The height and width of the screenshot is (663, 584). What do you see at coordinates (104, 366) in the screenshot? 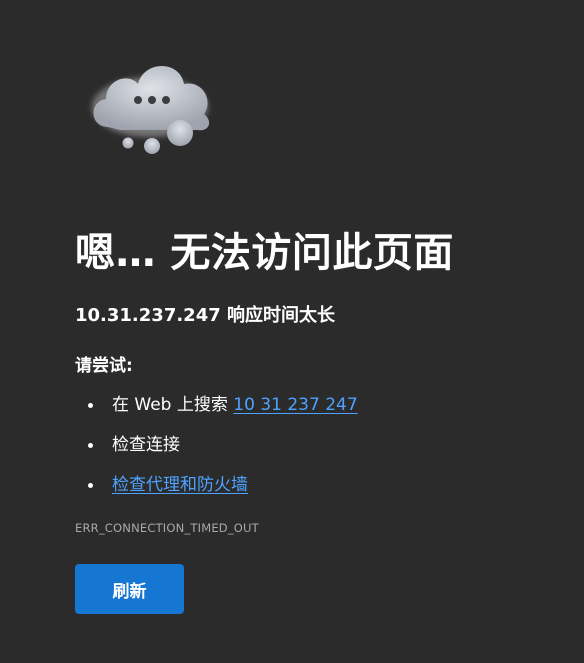
I see `try-heading: 请尝试:` at bounding box center [104, 366].